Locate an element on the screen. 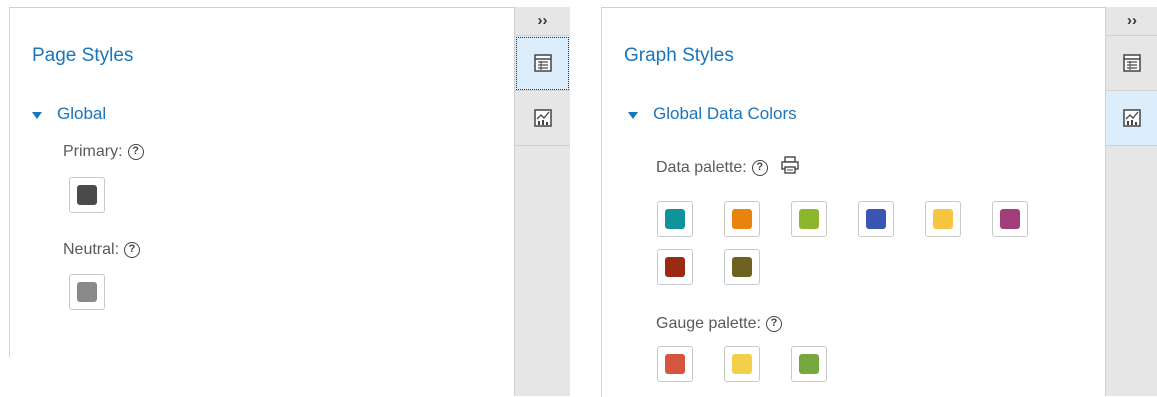 This screenshot has width=1157, height=397. field-label-text: Primary: is located at coordinates (93, 151).